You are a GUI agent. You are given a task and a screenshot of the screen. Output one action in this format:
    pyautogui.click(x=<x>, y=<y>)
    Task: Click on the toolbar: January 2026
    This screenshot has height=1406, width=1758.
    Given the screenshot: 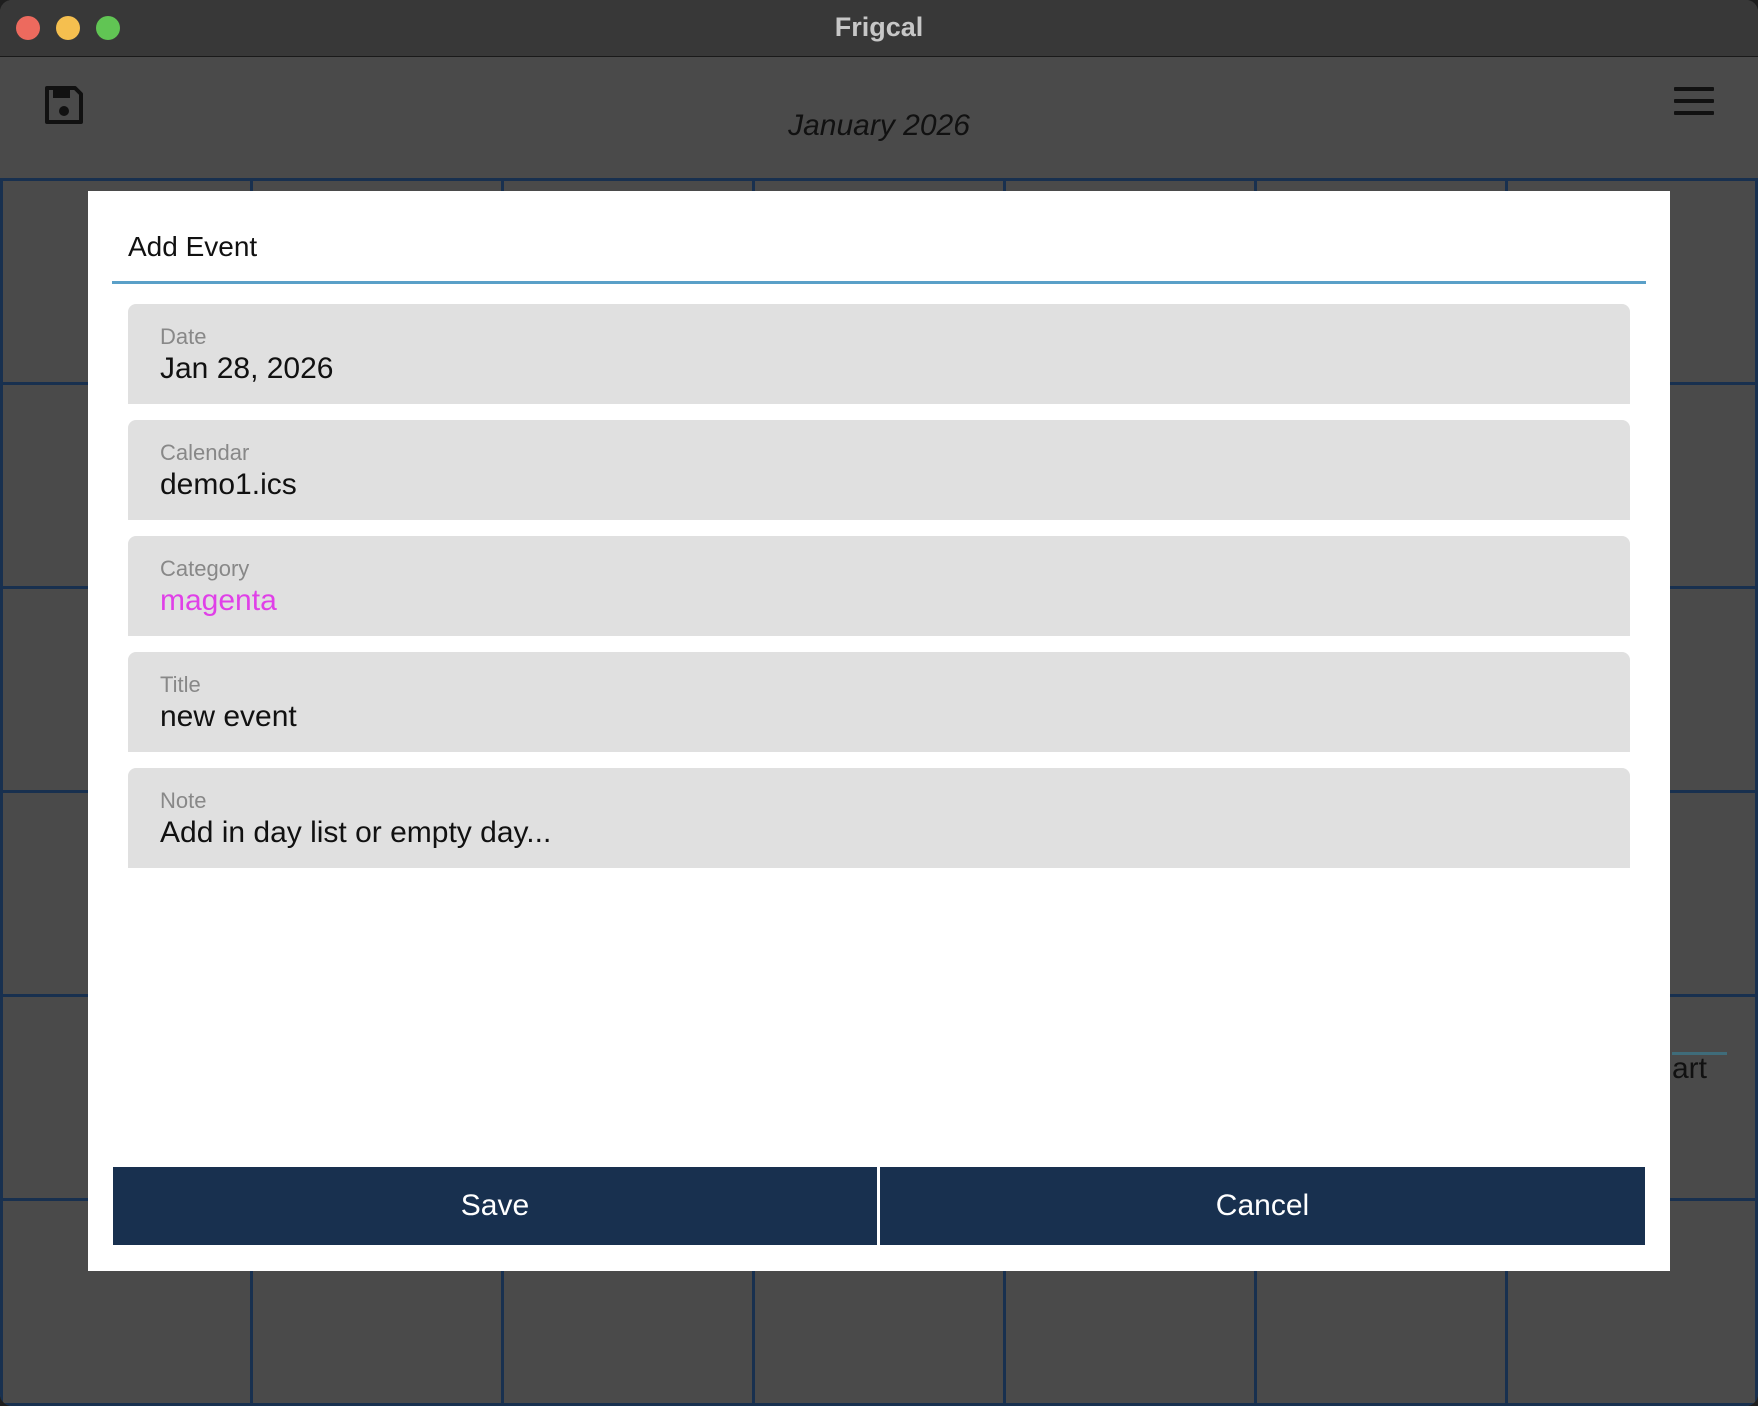 What is the action you would take?
    pyautogui.click(x=879, y=117)
    